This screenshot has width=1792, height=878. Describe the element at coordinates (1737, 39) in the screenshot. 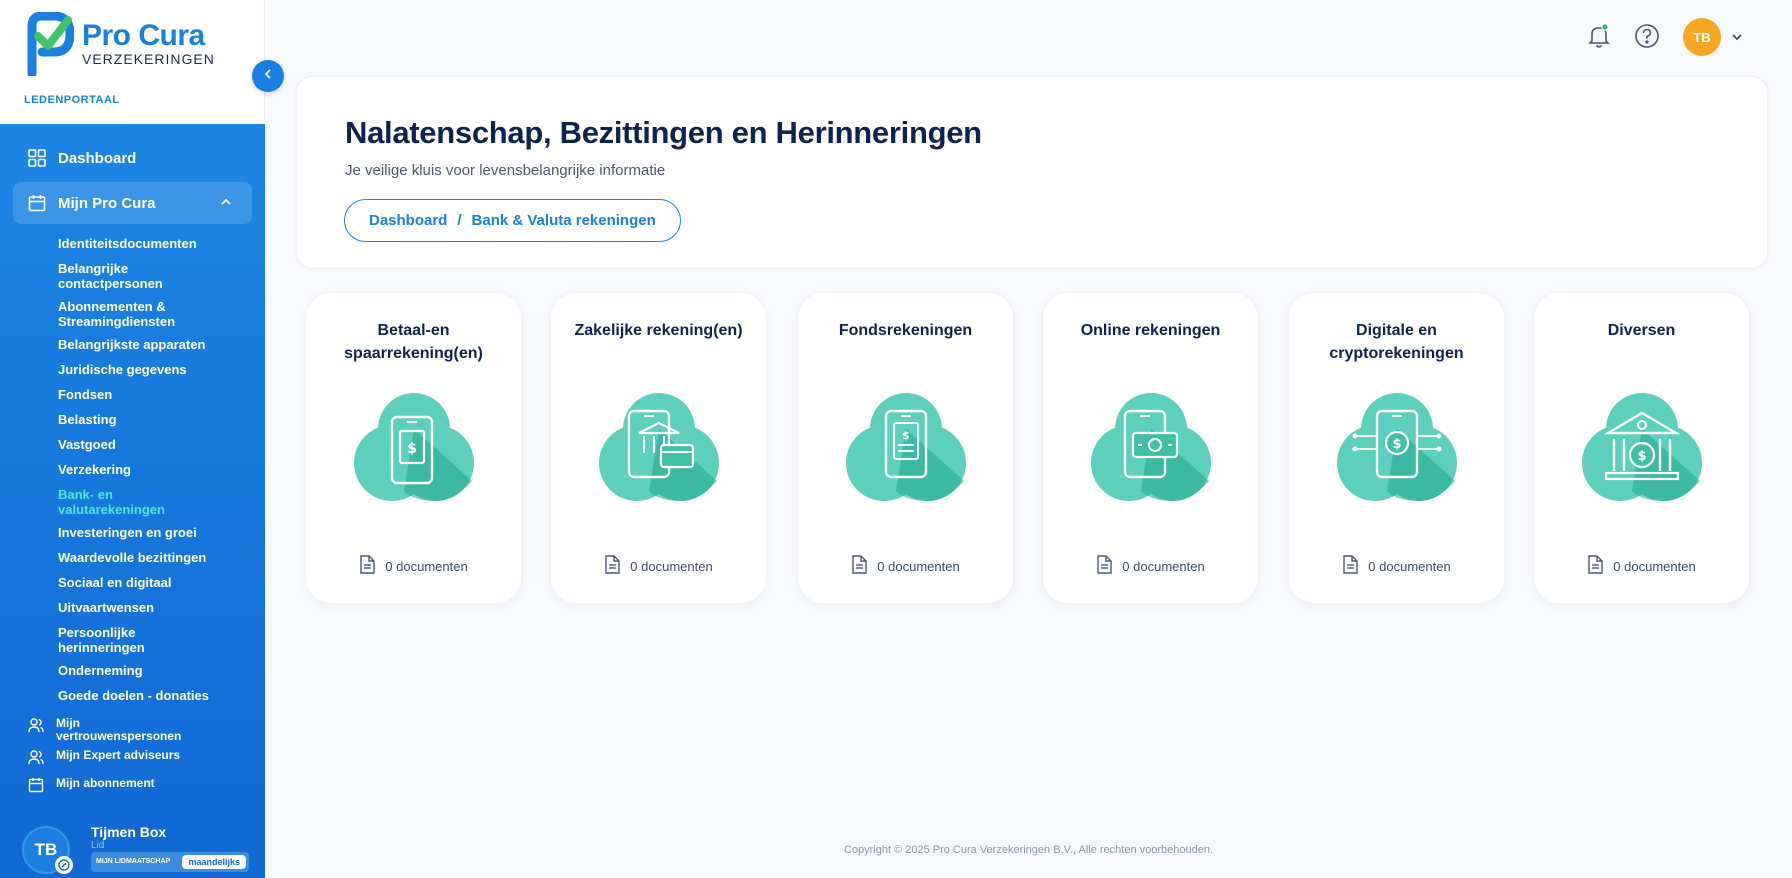

I see `chevron-down-icon` at that location.